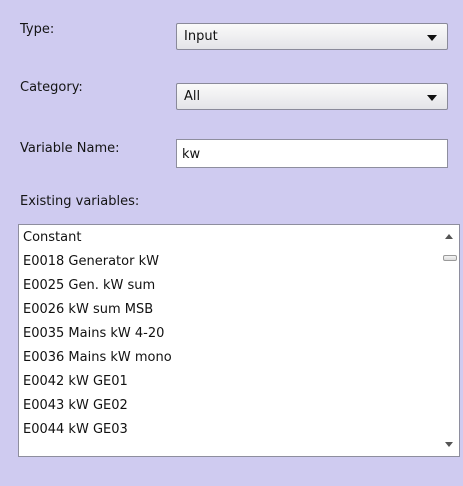 This screenshot has height=486, width=463. I want to click on scroll-down-arrow-icon, so click(449, 444).